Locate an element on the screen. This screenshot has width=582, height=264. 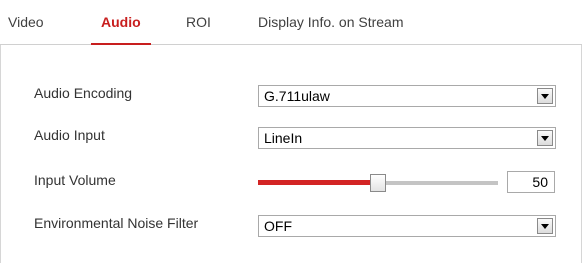
audio-input-value: LineIn is located at coordinates (283, 138).